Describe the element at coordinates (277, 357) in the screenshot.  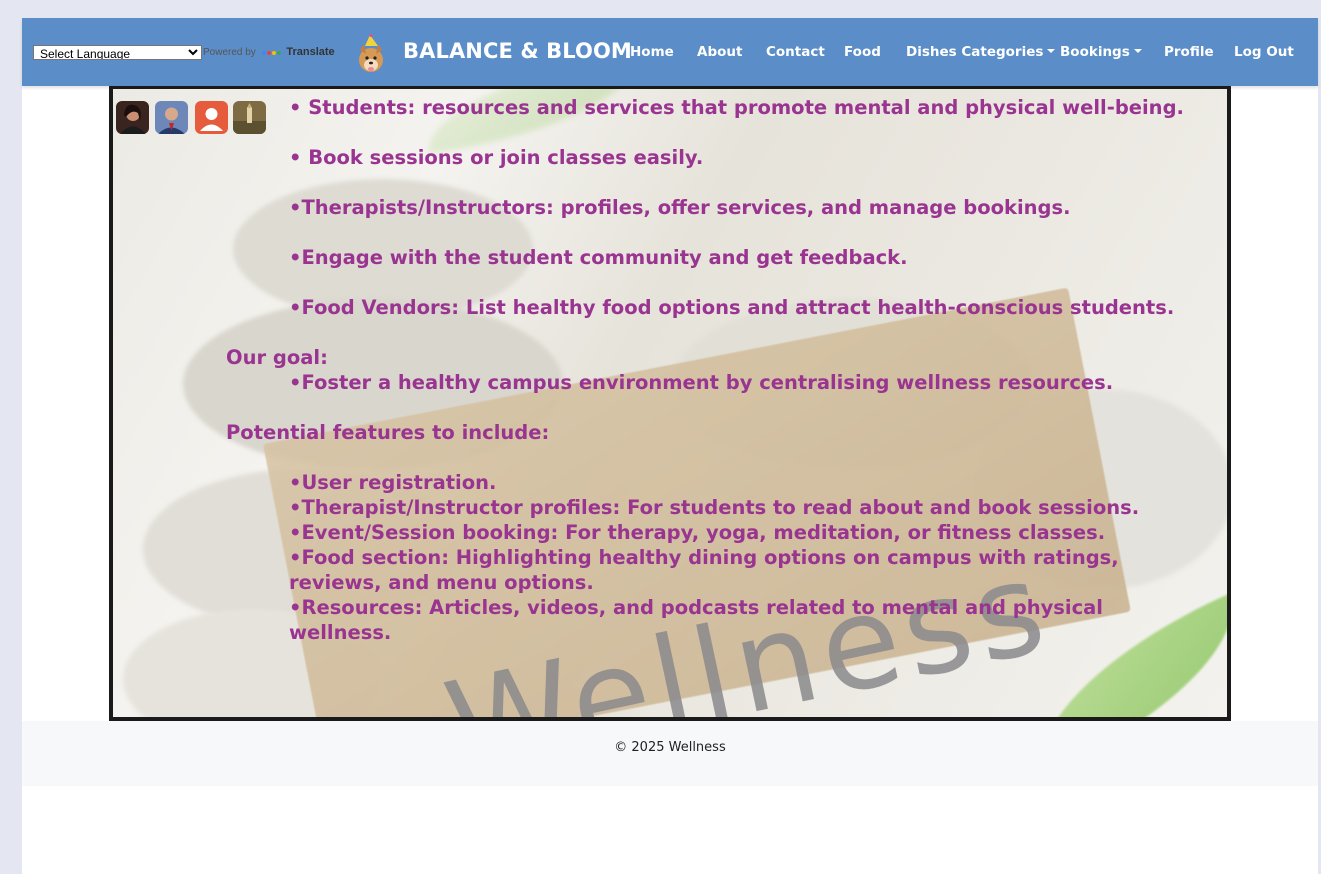
I see `hero-heading-goal: Our goal:` at that location.